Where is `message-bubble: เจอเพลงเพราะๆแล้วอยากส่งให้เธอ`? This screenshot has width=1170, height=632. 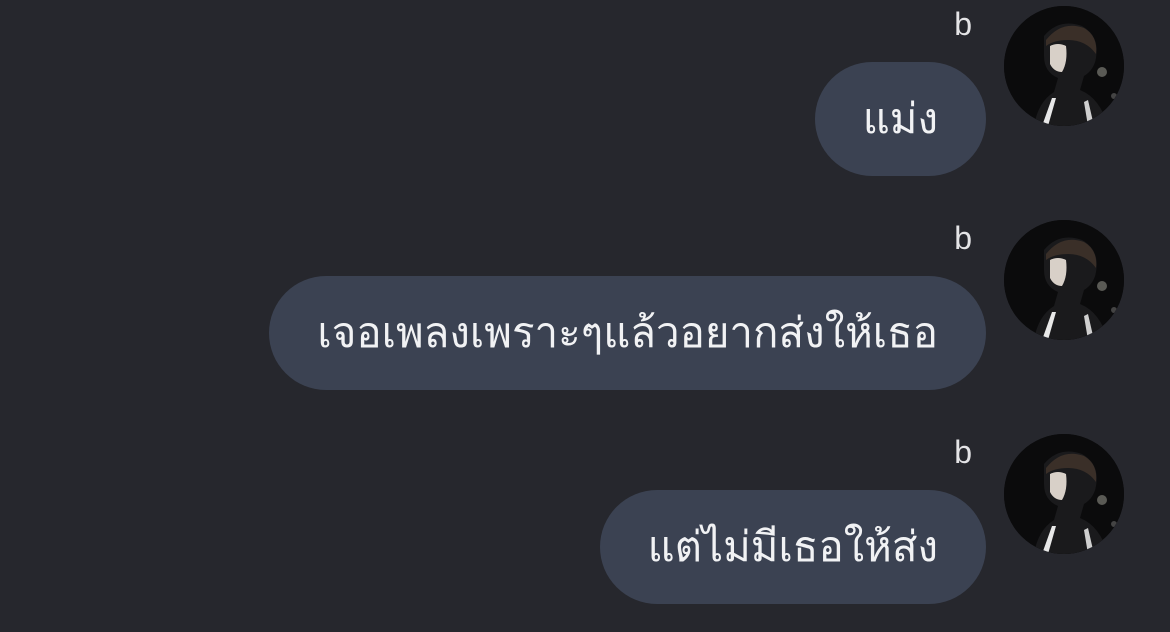 message-bubble: เจอเพลงเพราะๆแล้วอยากส่งให้เธอ is located at coordinates (627, 333).